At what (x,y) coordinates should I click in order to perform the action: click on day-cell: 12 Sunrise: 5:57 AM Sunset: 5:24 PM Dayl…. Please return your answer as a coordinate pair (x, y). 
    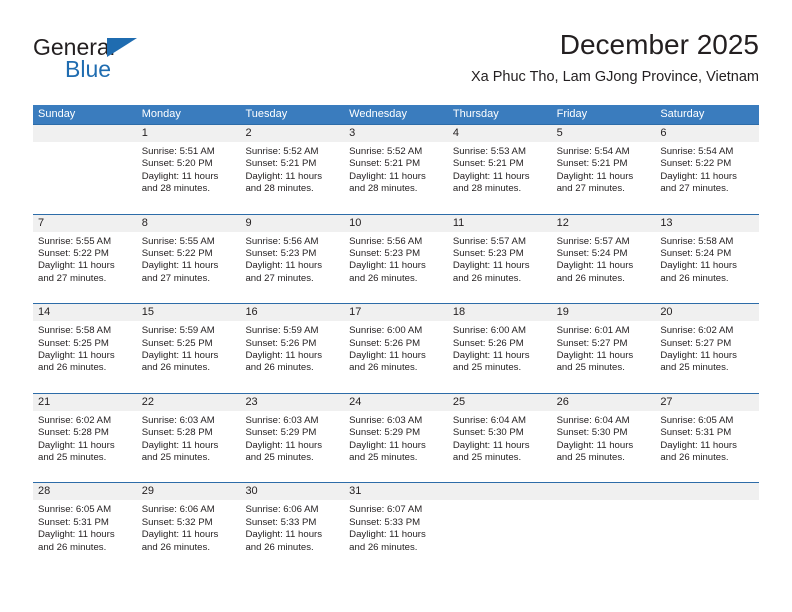
    Looking at the image, I should click on (603, 259).